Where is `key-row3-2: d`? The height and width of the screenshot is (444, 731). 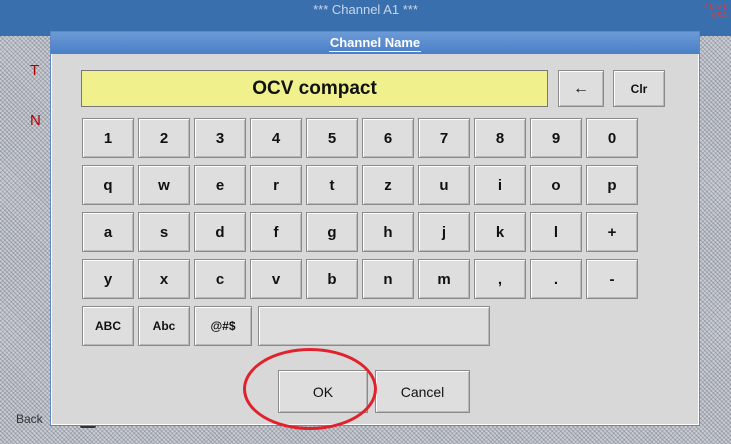
key-row3-2: d is located at coordinates (220, 232).